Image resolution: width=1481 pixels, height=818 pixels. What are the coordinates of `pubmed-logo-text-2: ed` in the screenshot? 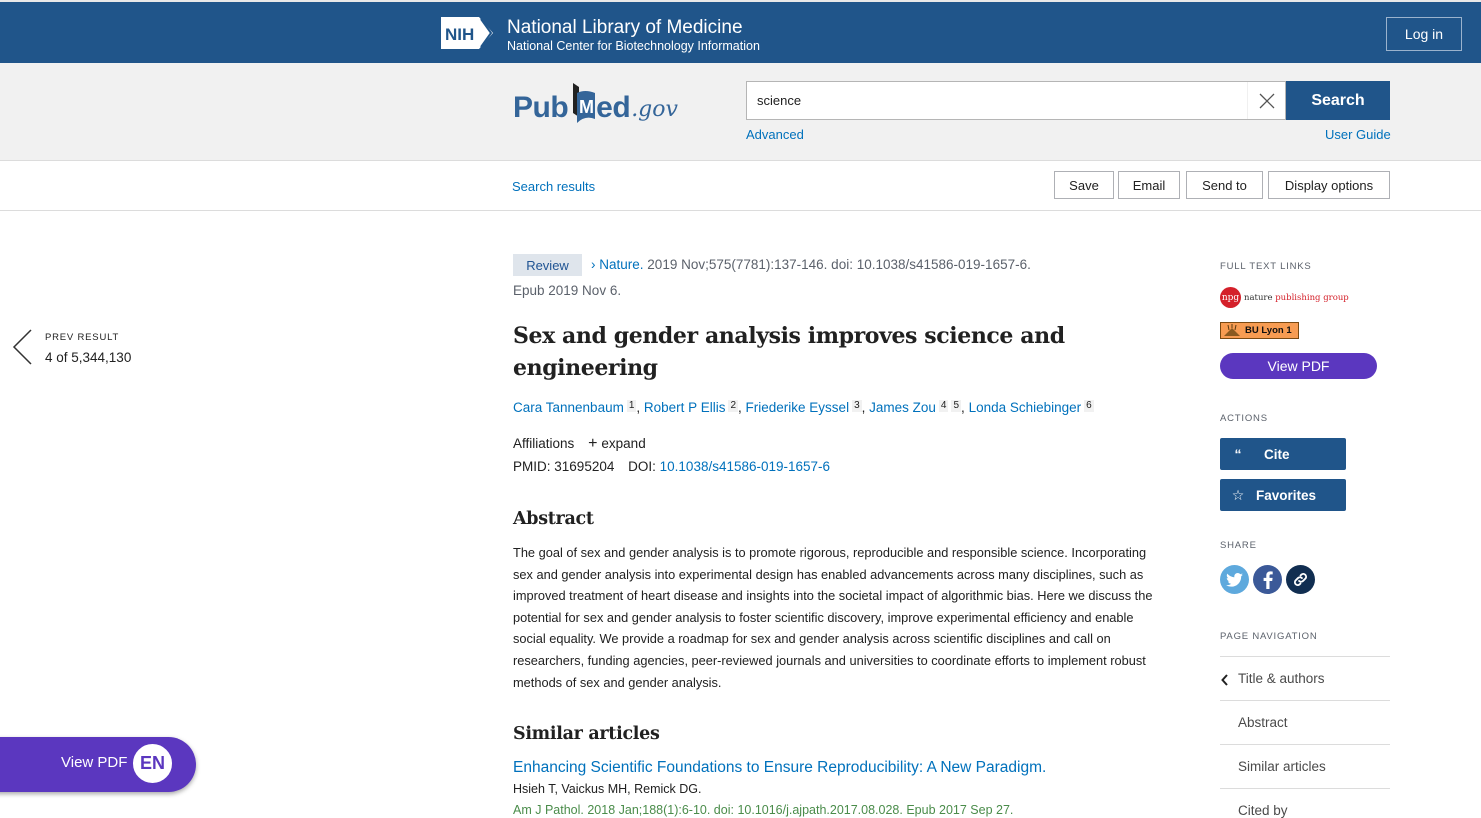 It's located at (613, 107).